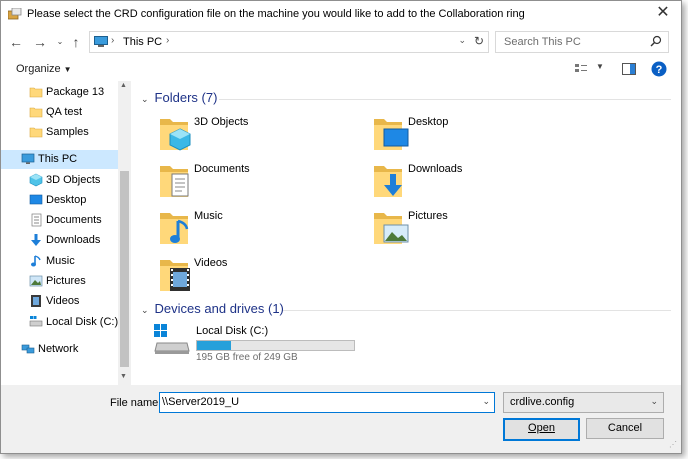  What do you see at coordinates (82, 322) in the screenshot?
I see `nav-item-label: Local Disk (C:)` at bounding box center [82, 322].